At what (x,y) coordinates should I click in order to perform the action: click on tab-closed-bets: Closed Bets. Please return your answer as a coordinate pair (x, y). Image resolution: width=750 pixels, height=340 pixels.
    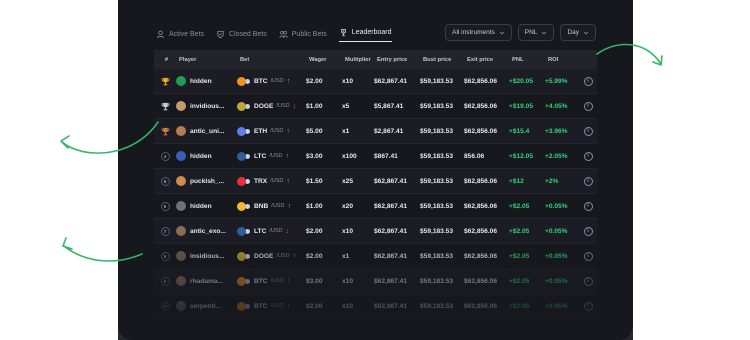
    Looking at the image, I should click on (241, 34).